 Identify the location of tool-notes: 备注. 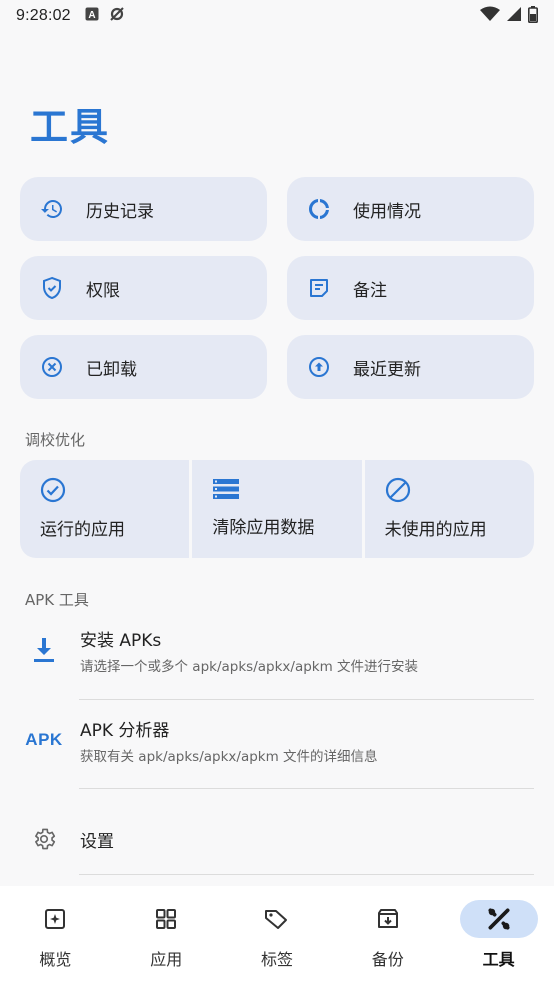
(410, 288).